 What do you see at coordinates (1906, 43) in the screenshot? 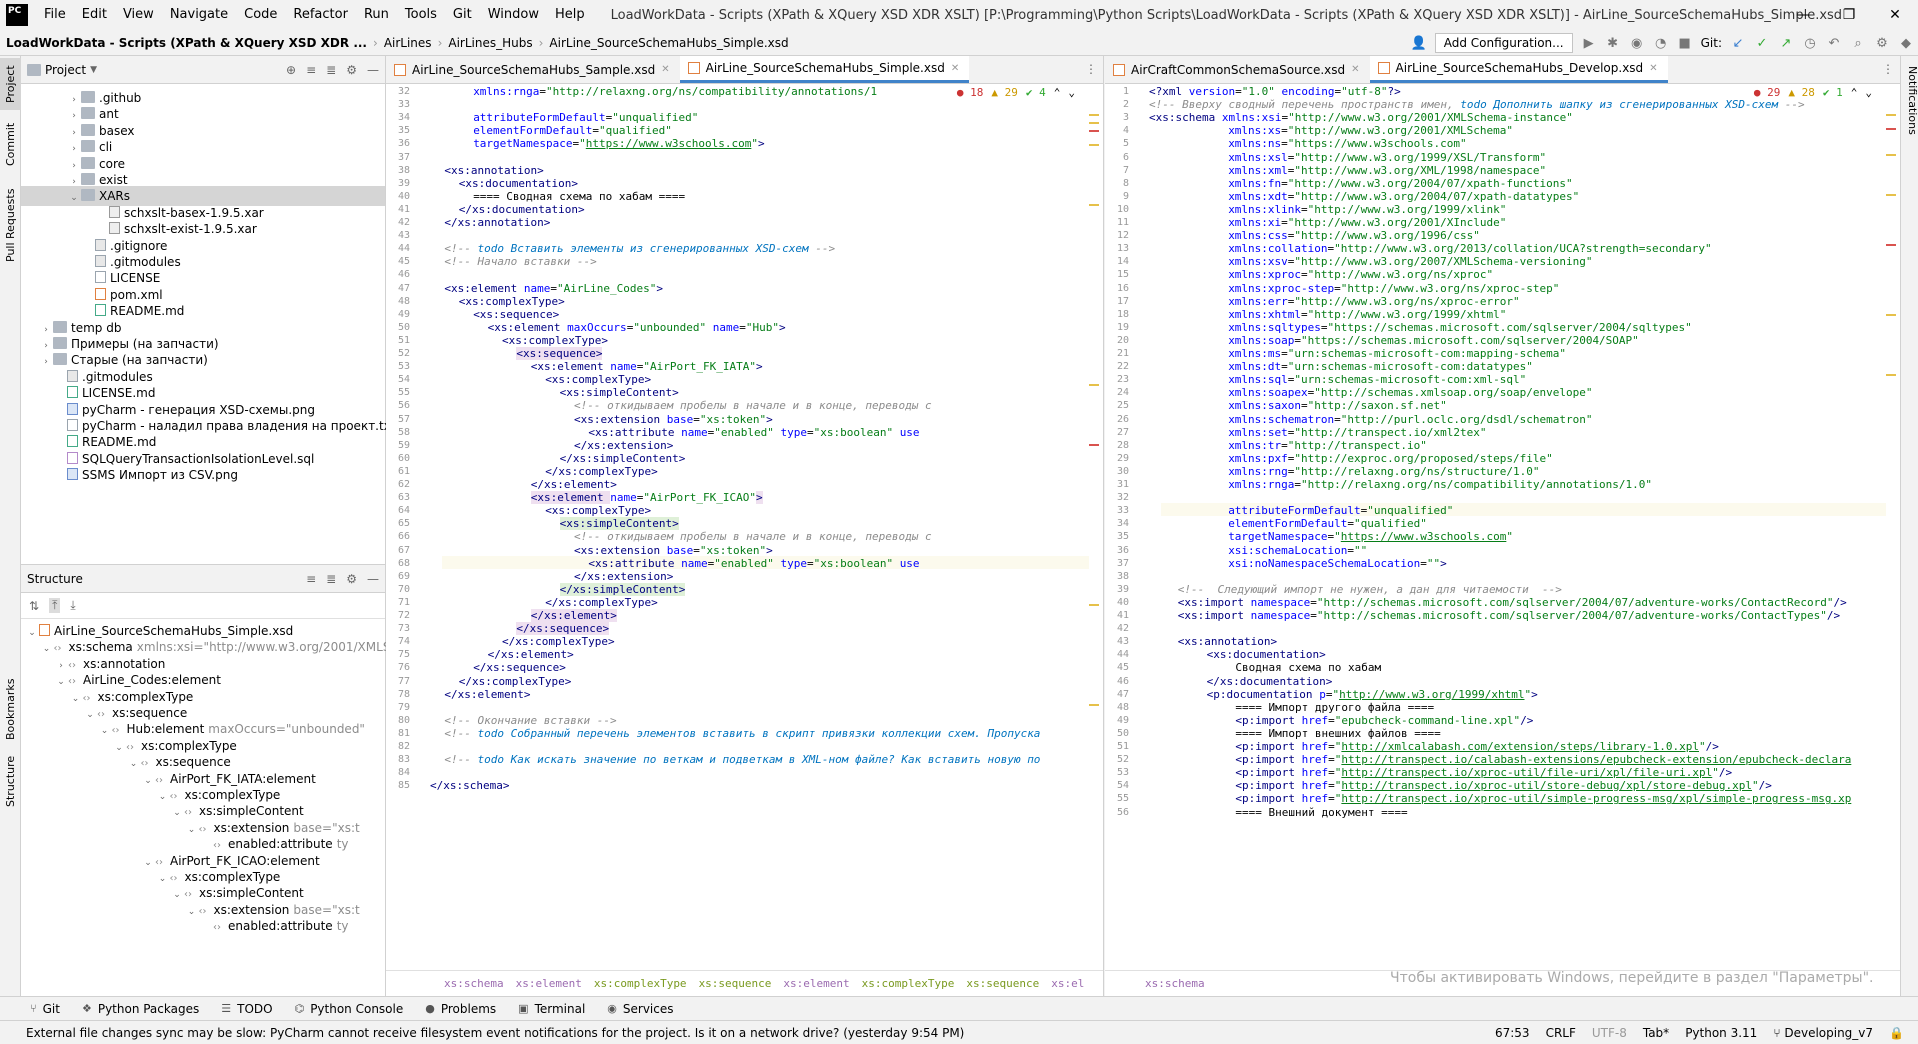
I see `ide-features-icon: ◆` at bounding box center [1906, 43].